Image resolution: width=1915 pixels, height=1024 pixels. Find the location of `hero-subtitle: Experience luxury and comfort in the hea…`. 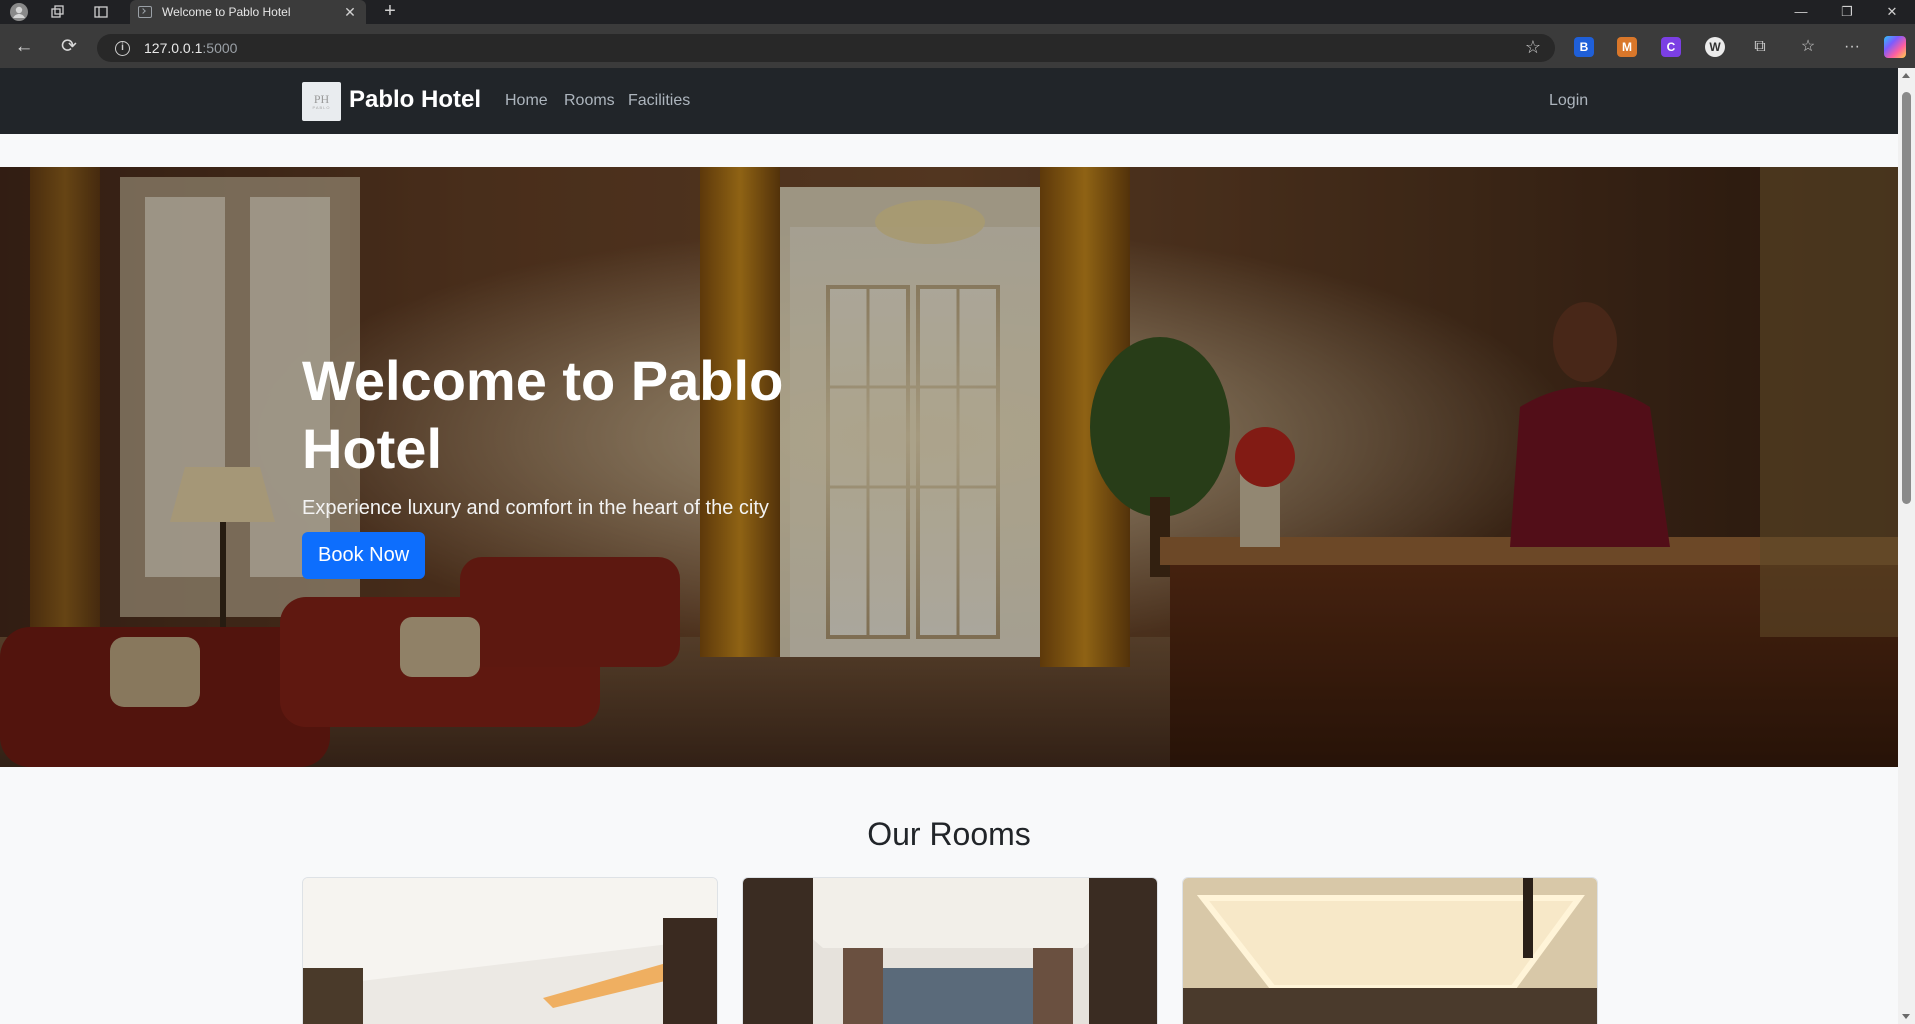

hero-subtitle: Experience luxury and comfort in the hea… is located at coordinates (535, 508).